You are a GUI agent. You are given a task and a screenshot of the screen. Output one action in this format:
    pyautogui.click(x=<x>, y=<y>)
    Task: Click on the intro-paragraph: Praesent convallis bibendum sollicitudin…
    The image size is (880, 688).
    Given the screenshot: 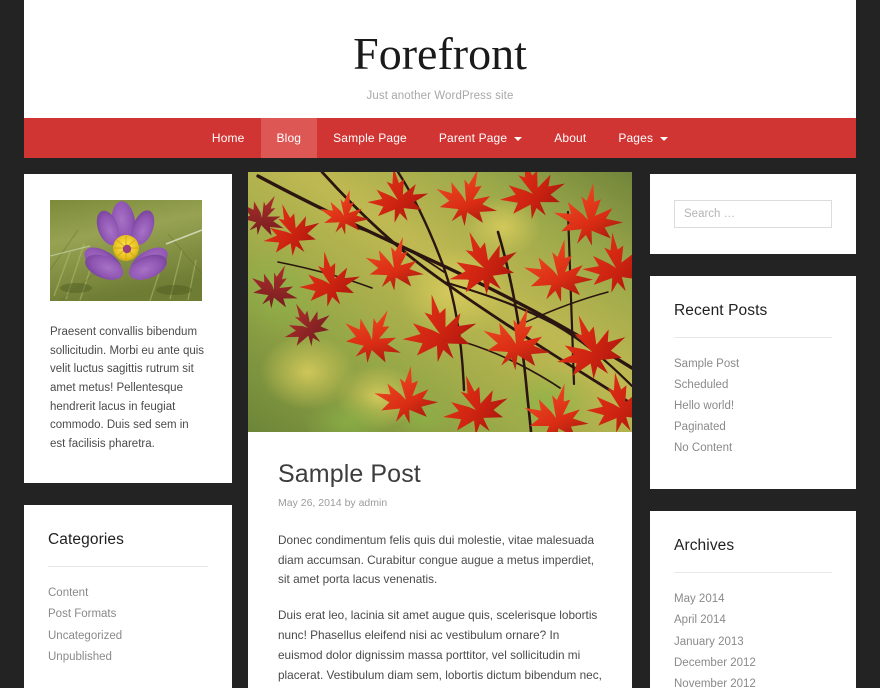 What is the action you would take?
    pyautogui.click(x=127, y=388)
    